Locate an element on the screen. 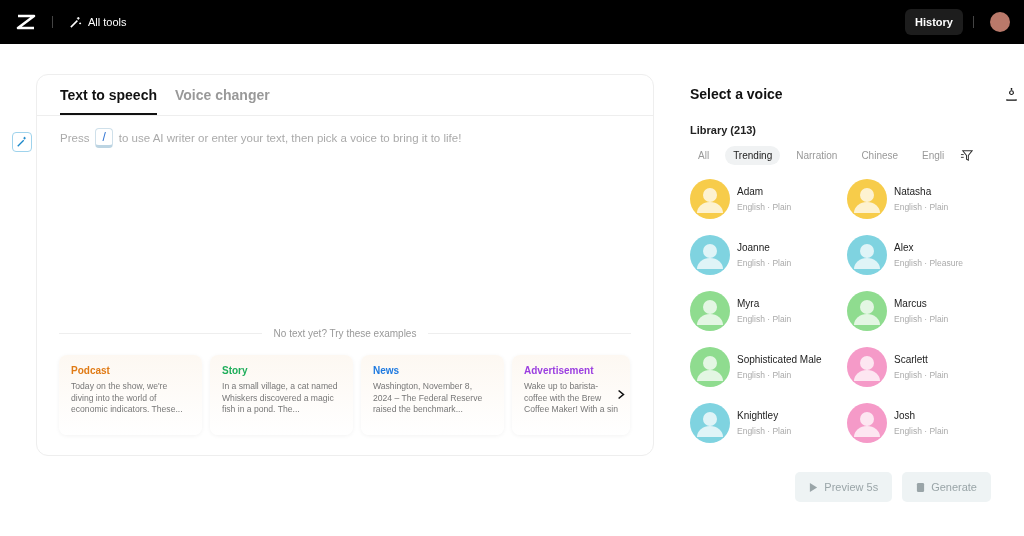  tab: Voice changer is located at coordinates (222, 95).